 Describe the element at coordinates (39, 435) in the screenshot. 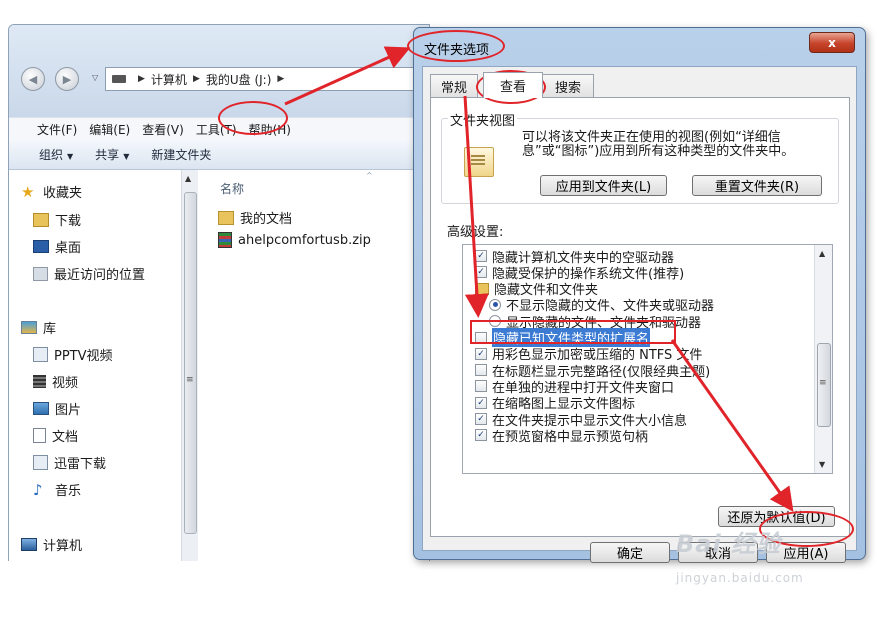

I see `document-icon` at that location.